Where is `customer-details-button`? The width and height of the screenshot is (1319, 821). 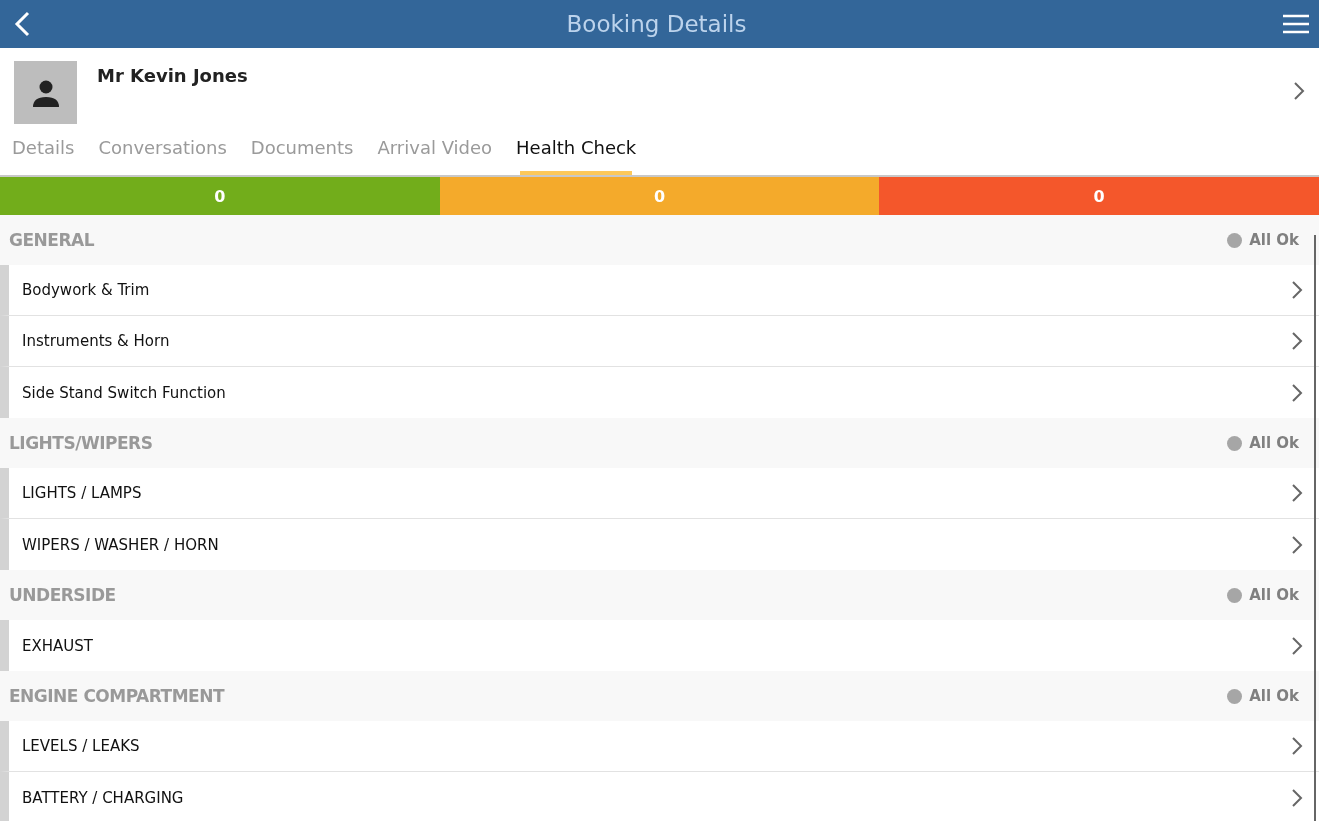 customer-details-button is located at coordinates (1299, 91).